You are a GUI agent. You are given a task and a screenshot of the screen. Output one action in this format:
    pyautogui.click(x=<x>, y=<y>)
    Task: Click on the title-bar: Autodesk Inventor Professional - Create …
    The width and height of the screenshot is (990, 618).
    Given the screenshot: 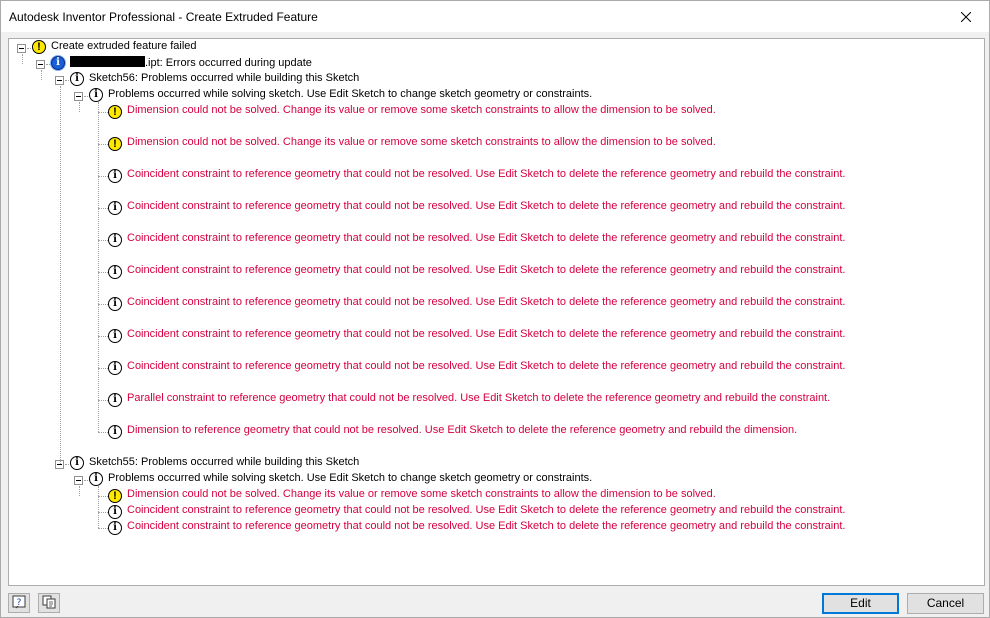 What is the action you would take?
    pyautogui.click(x=495, y=16)
    